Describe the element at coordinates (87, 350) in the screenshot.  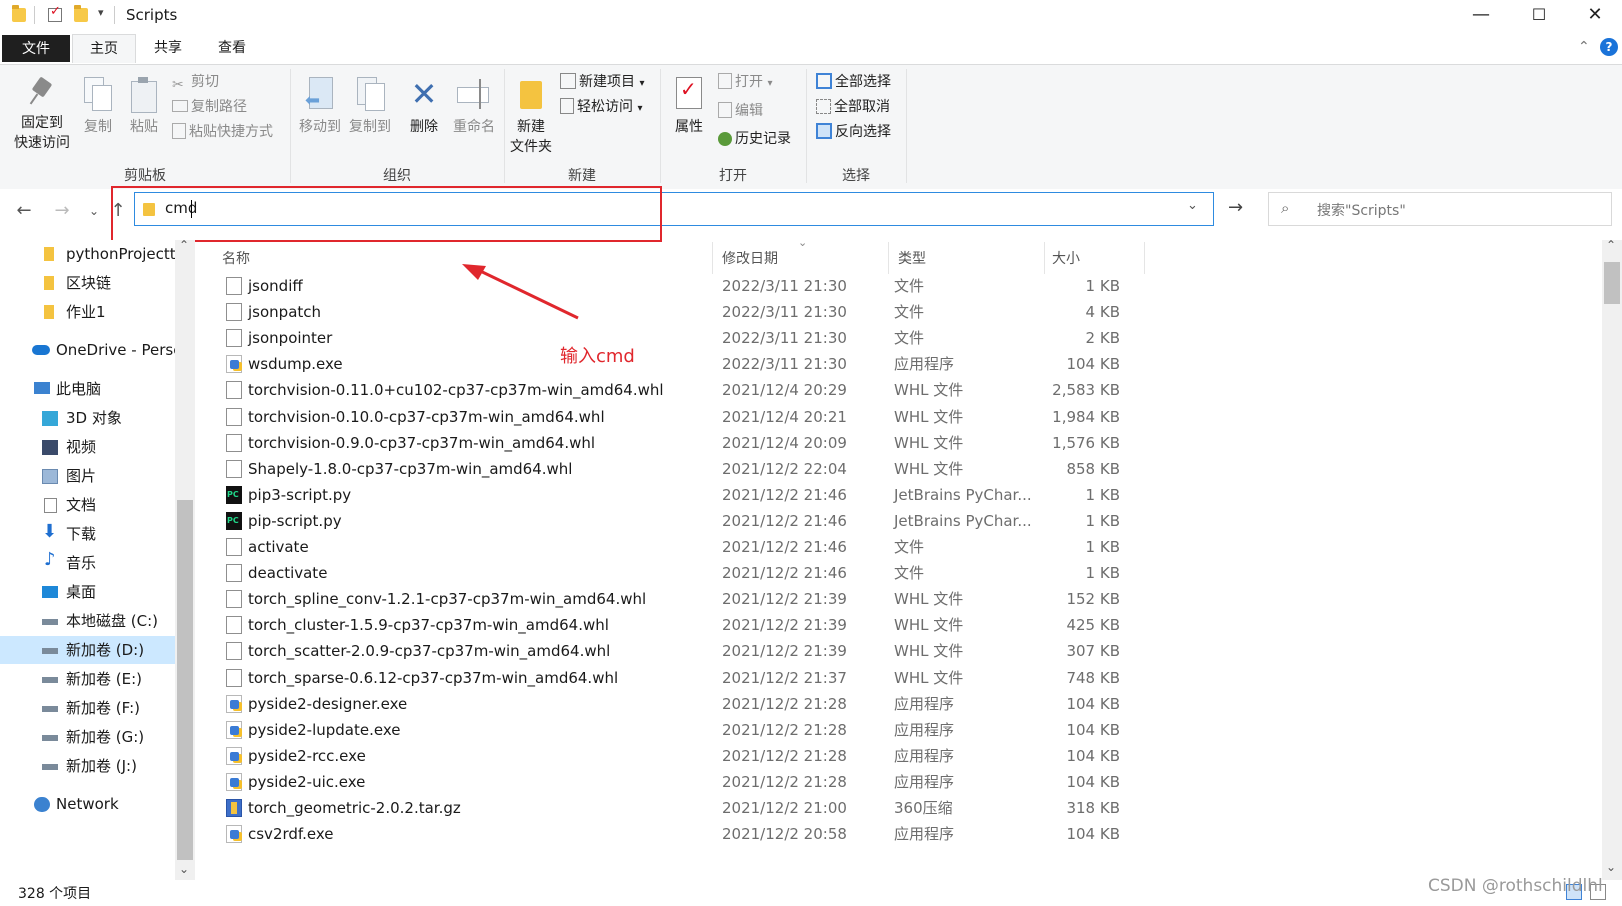
I see `nav-item-onedrive: OneDrive - Persc` at that location.